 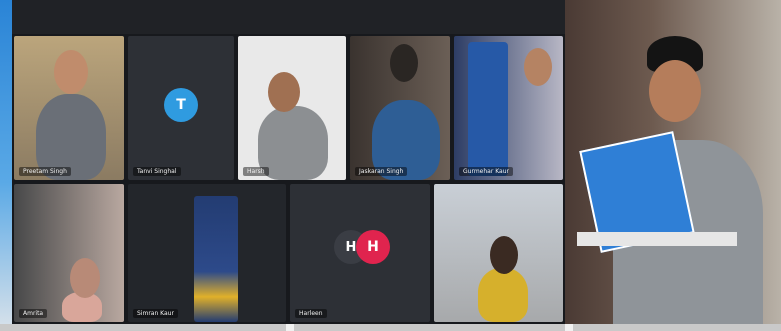 What do you see at coordinates (33, 313) in the screenshot?
I see `participant-name: Amrita` at bounding box center [33, 313].